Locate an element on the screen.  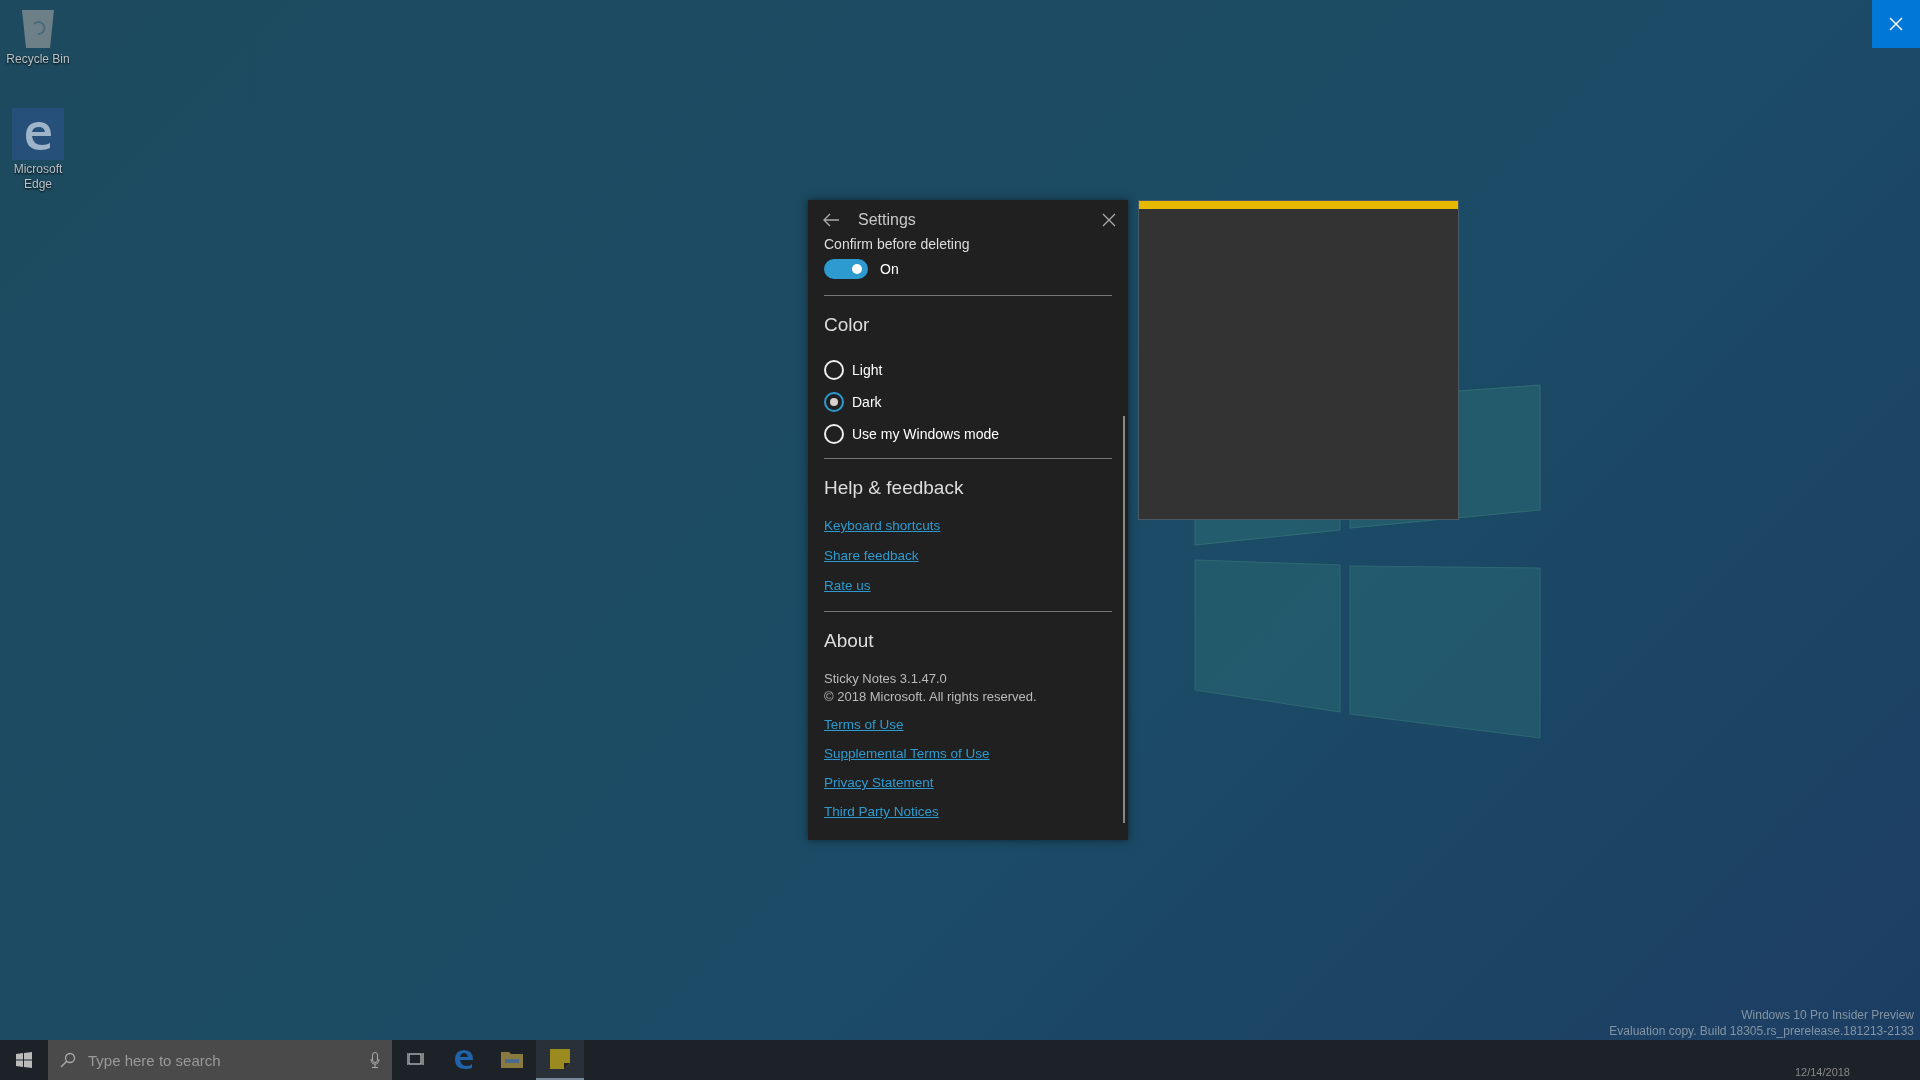
close-icon is located at coordinates (1896, 24).